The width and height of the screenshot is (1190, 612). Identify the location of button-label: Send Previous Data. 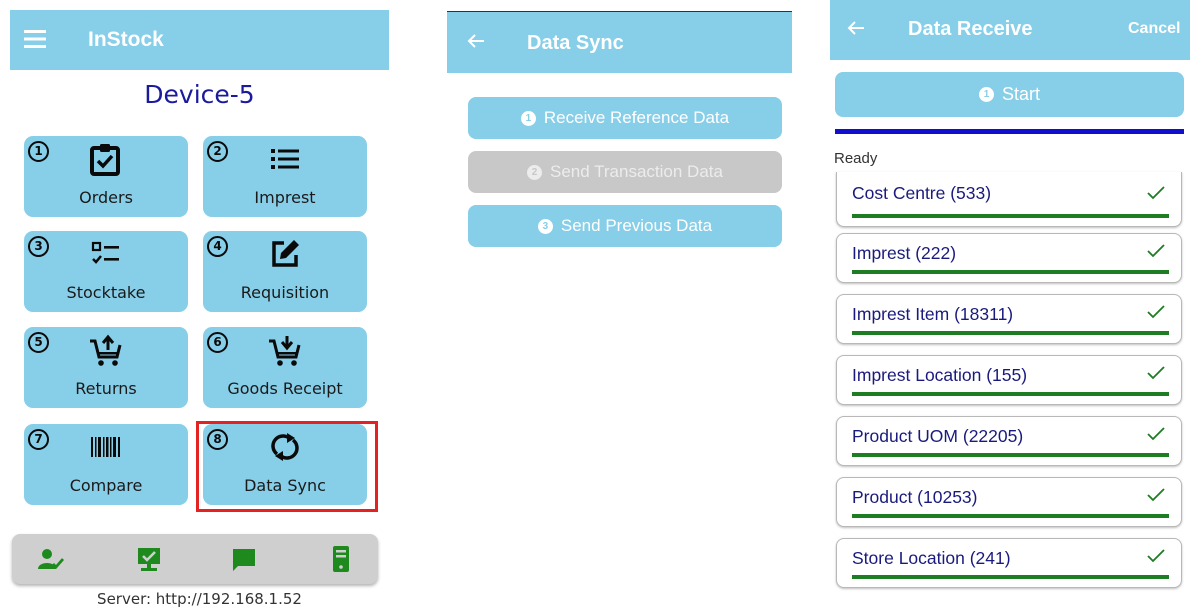
(636, 225).